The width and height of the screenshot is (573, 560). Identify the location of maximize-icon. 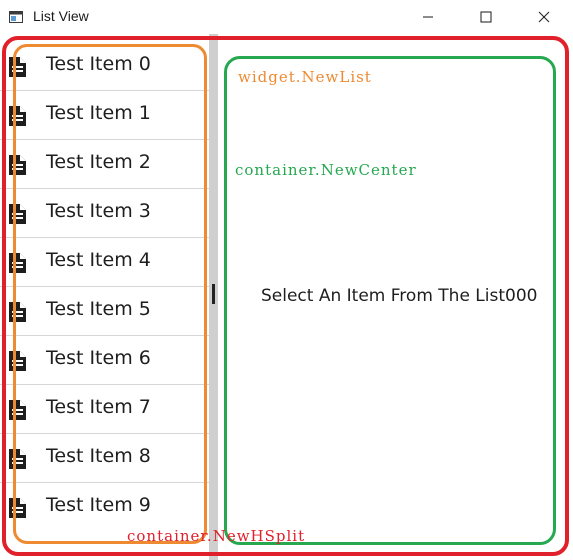
(486, 17).